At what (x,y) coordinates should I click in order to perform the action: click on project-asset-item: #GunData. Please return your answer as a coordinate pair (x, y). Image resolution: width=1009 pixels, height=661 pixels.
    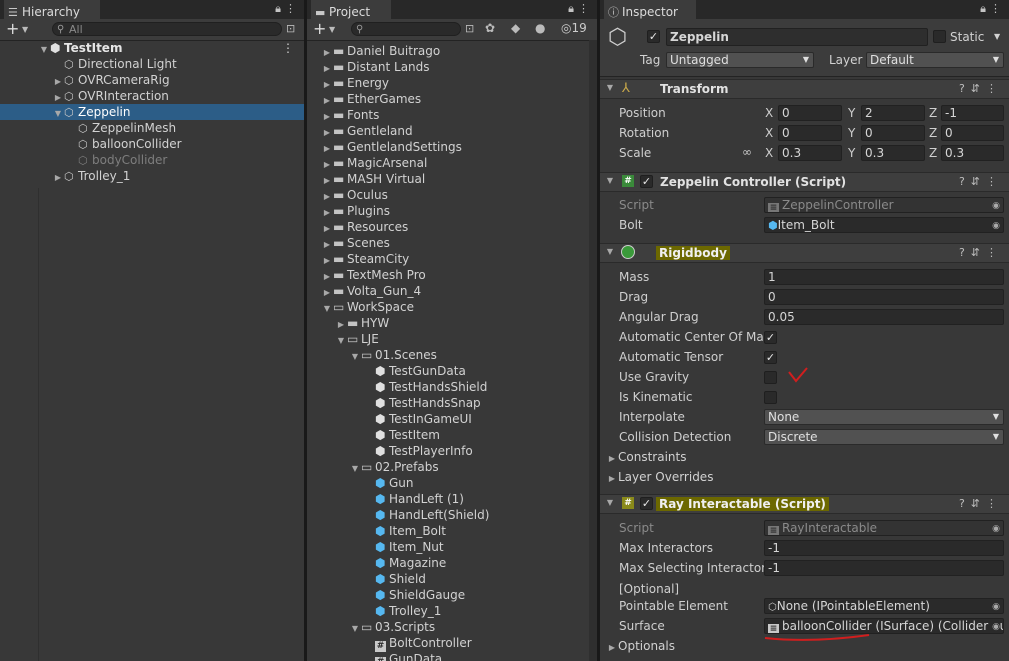
    Looking at the image, I should click on (448, 656).